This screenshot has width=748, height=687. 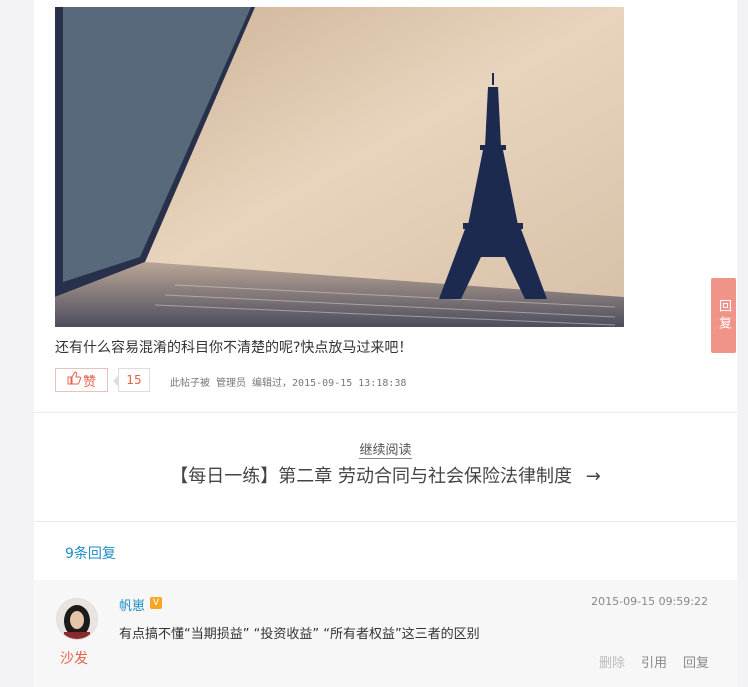 I want to click on continue-reading-label: 继续阅读, so click(x=385, y=449).